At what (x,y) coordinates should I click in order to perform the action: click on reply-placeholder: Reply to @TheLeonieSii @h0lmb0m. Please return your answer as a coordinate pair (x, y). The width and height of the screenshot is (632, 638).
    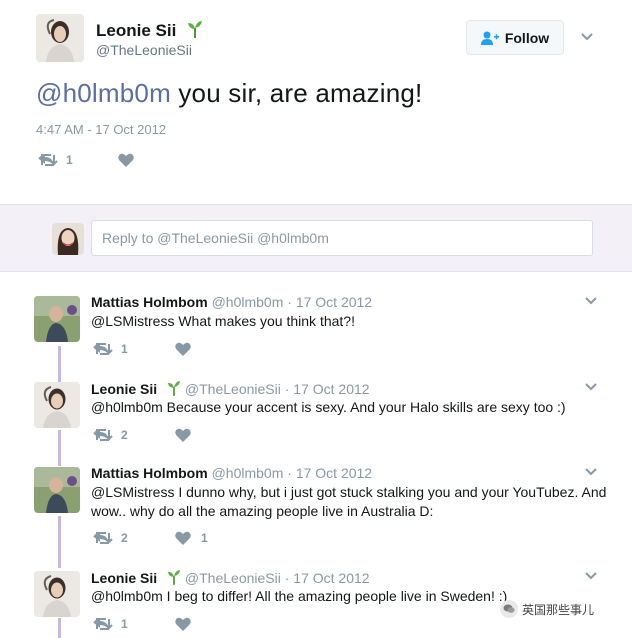
    Looking at the image, I should click on (215, 238).